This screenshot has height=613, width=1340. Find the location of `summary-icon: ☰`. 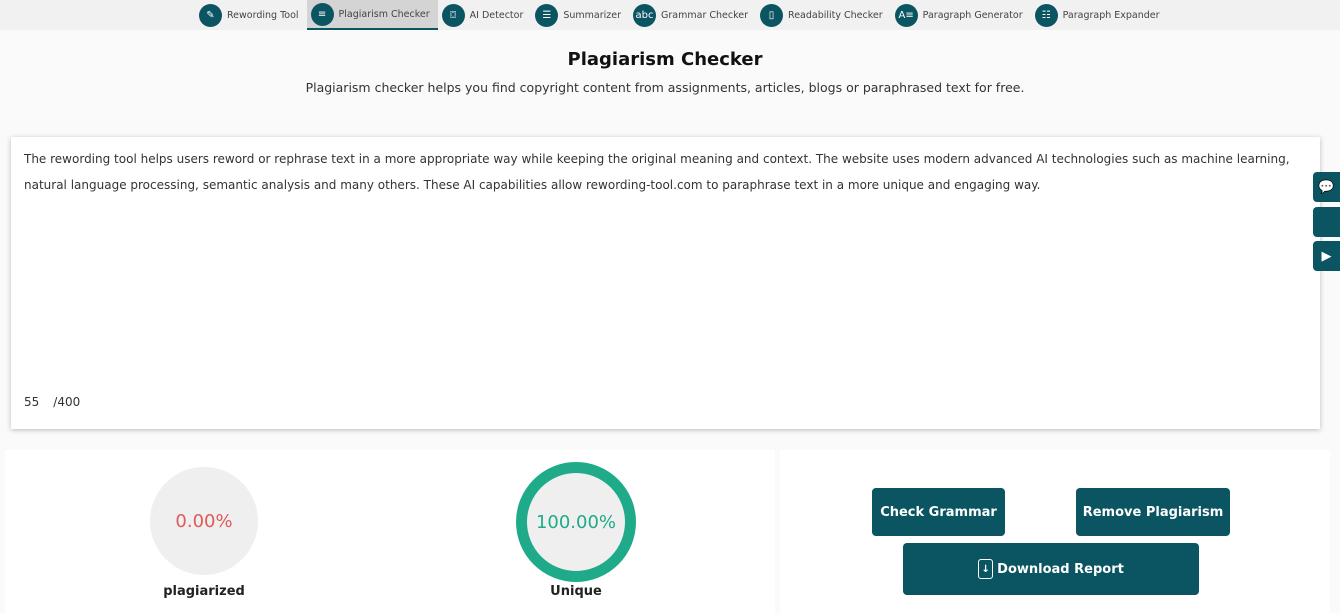

summary-icon: ☰ is located at coordinates (547, 15).